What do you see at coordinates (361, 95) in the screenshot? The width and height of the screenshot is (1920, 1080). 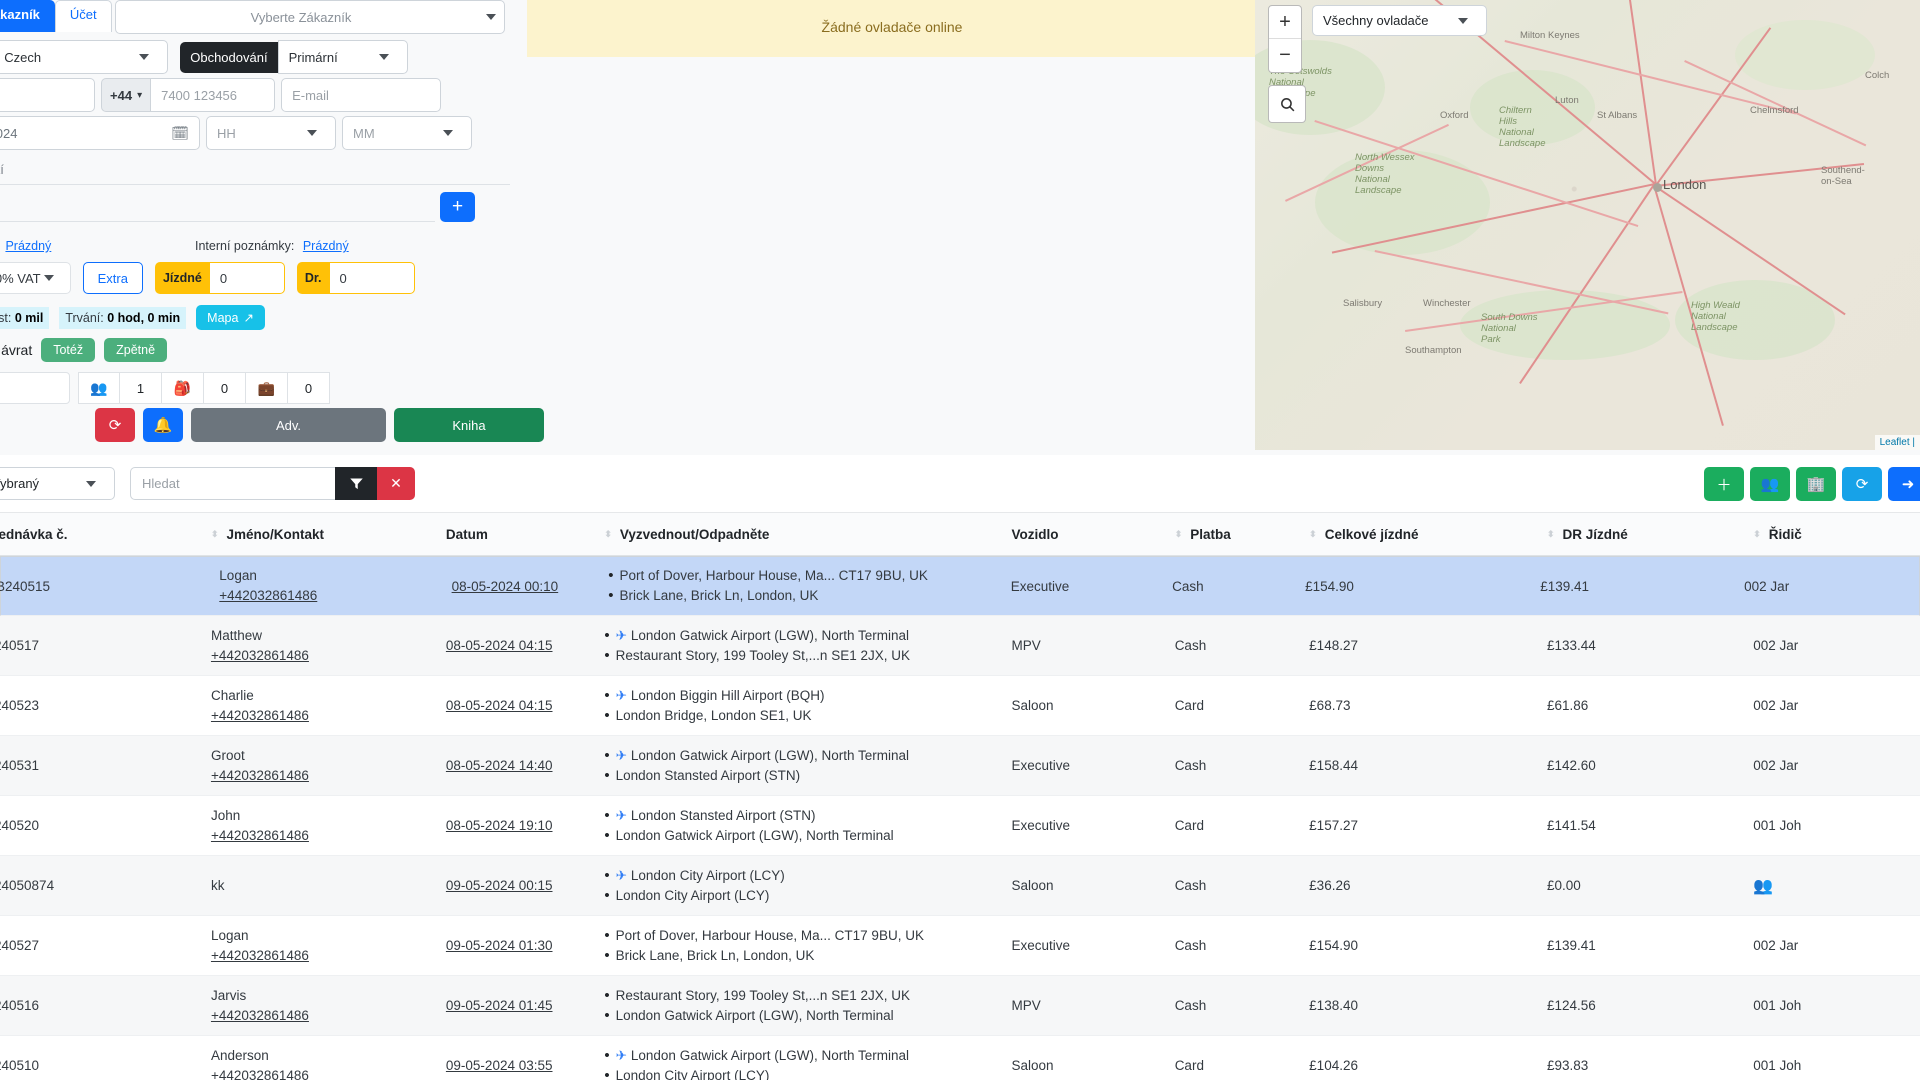 I see `email-input: E-mail` at bounding box center [361, 95].